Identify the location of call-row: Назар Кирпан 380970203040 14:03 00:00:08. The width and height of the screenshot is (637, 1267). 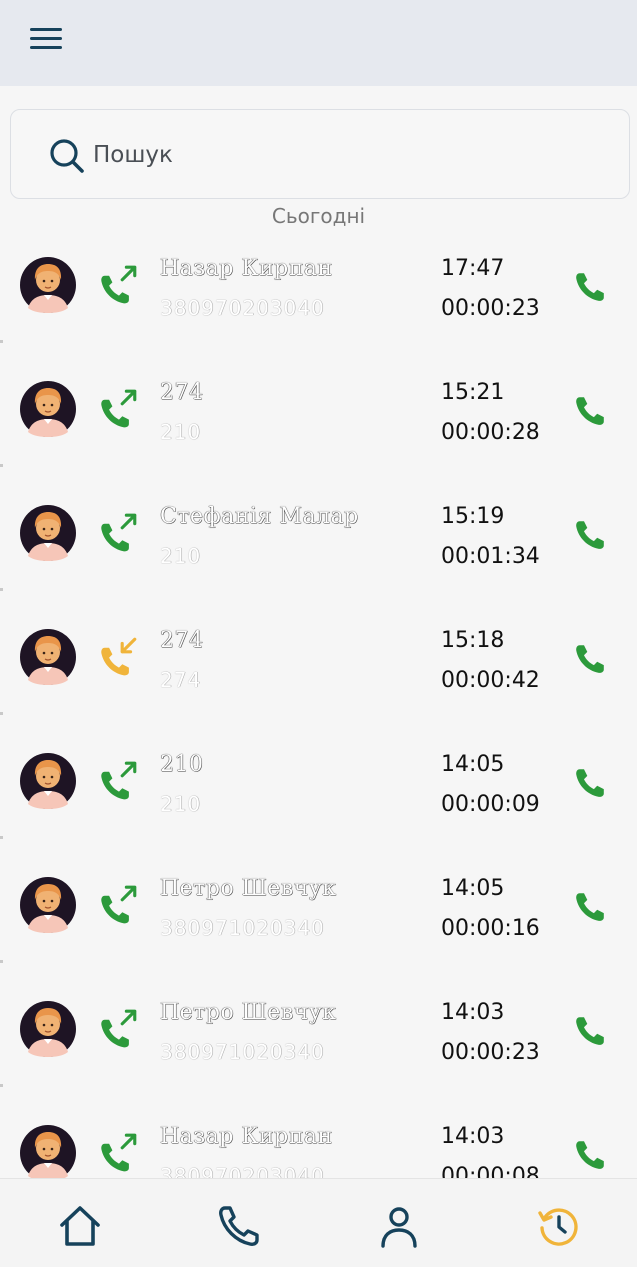
(318, 1145).